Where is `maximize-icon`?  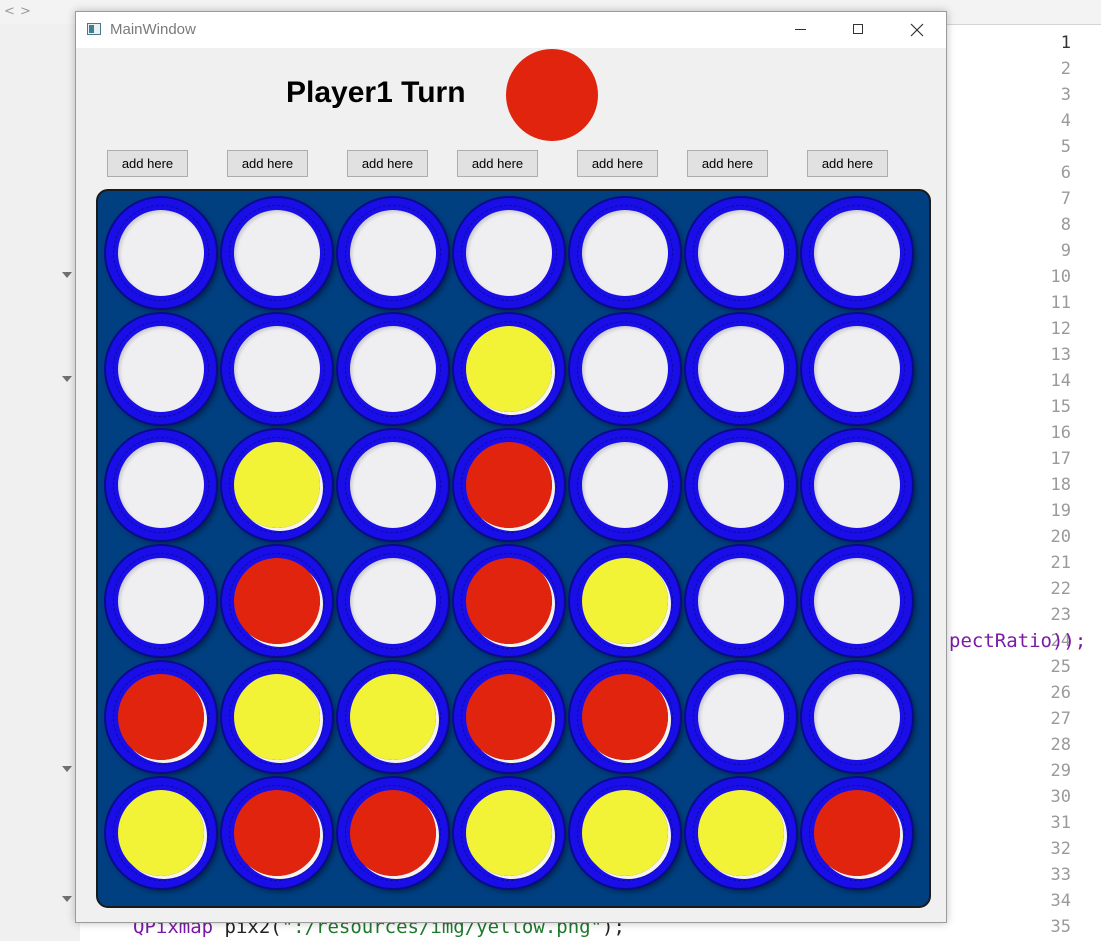
maximize-icon is located at coordinates (858, 29).